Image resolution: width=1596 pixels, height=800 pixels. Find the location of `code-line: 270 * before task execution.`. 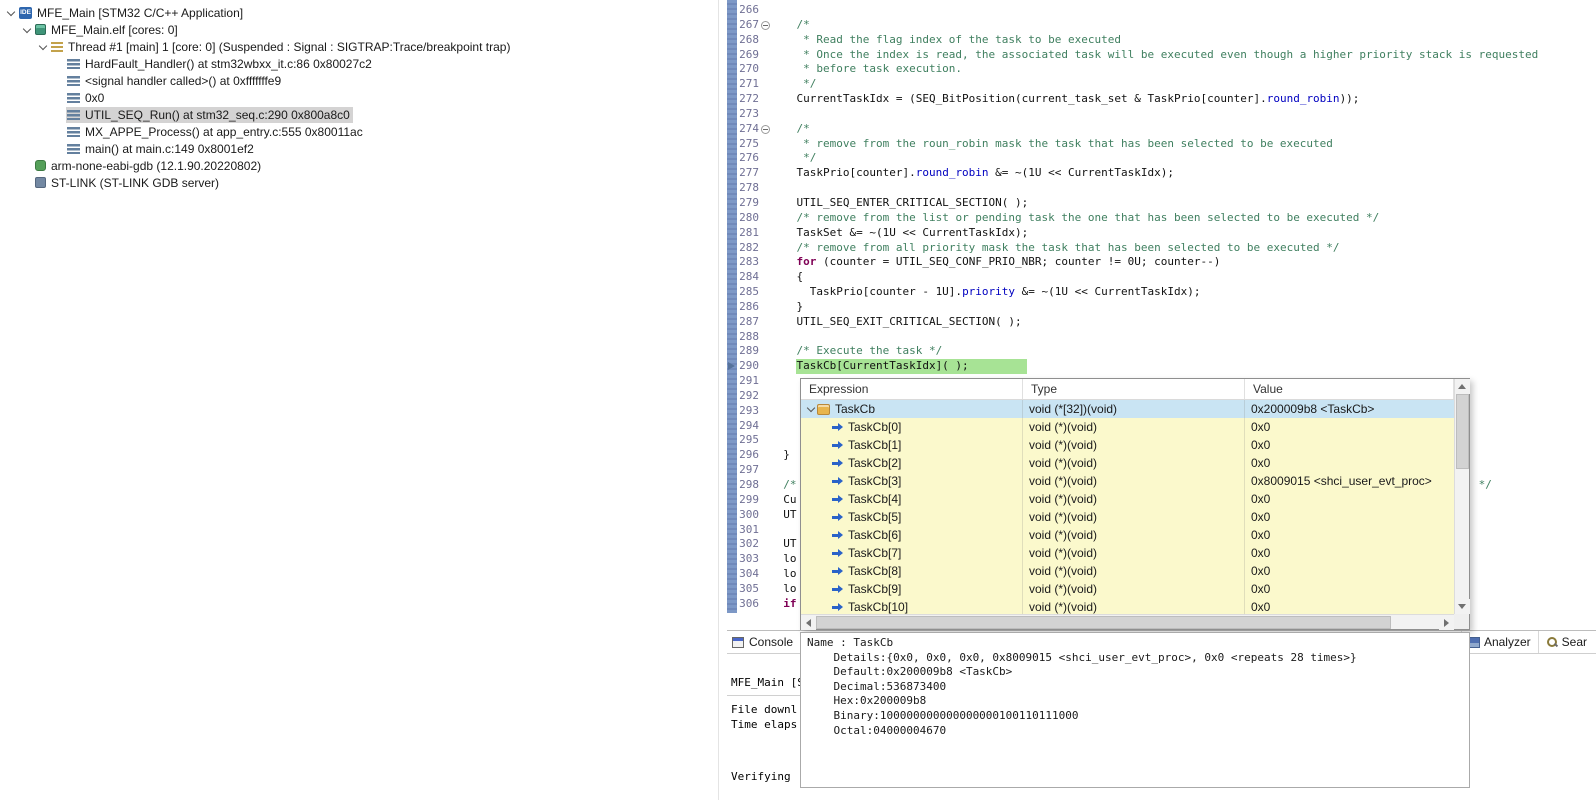

code-line: 270 * before task execution. is located at coordinates (1161, 69).